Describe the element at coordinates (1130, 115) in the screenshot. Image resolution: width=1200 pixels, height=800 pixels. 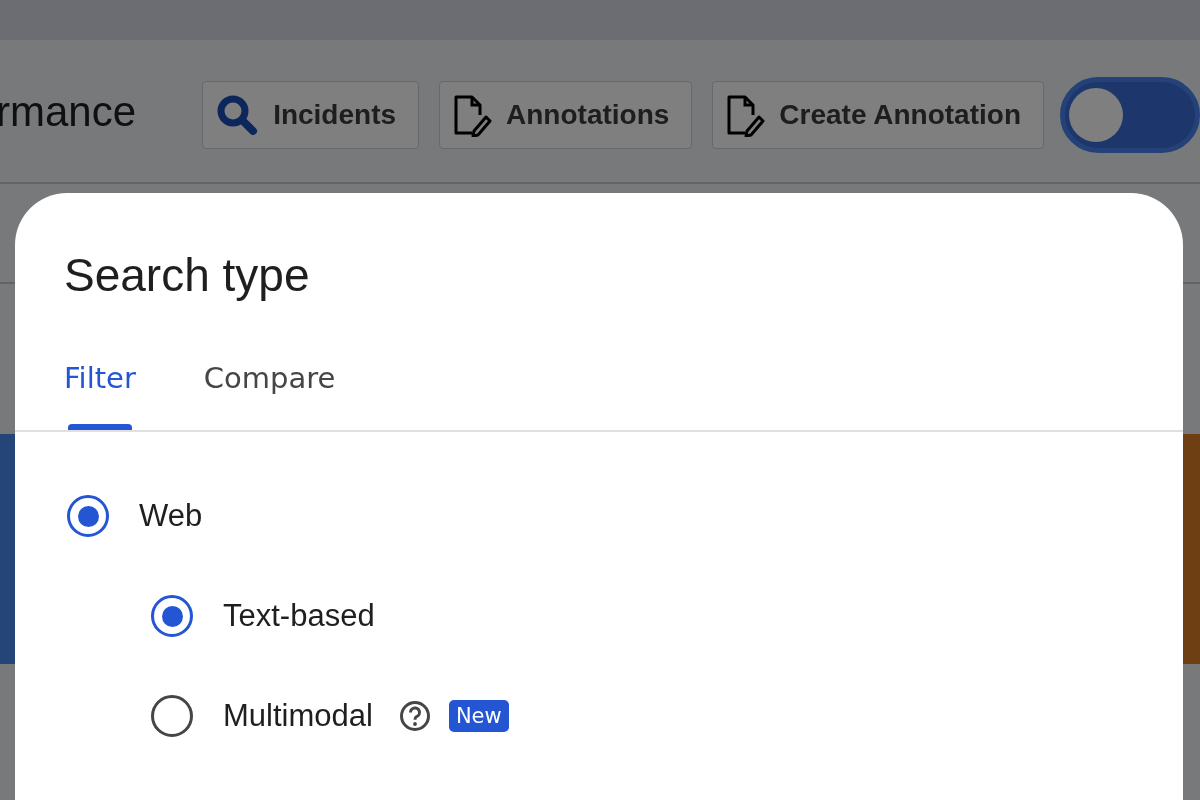
I see `toggle-switch` at that location.